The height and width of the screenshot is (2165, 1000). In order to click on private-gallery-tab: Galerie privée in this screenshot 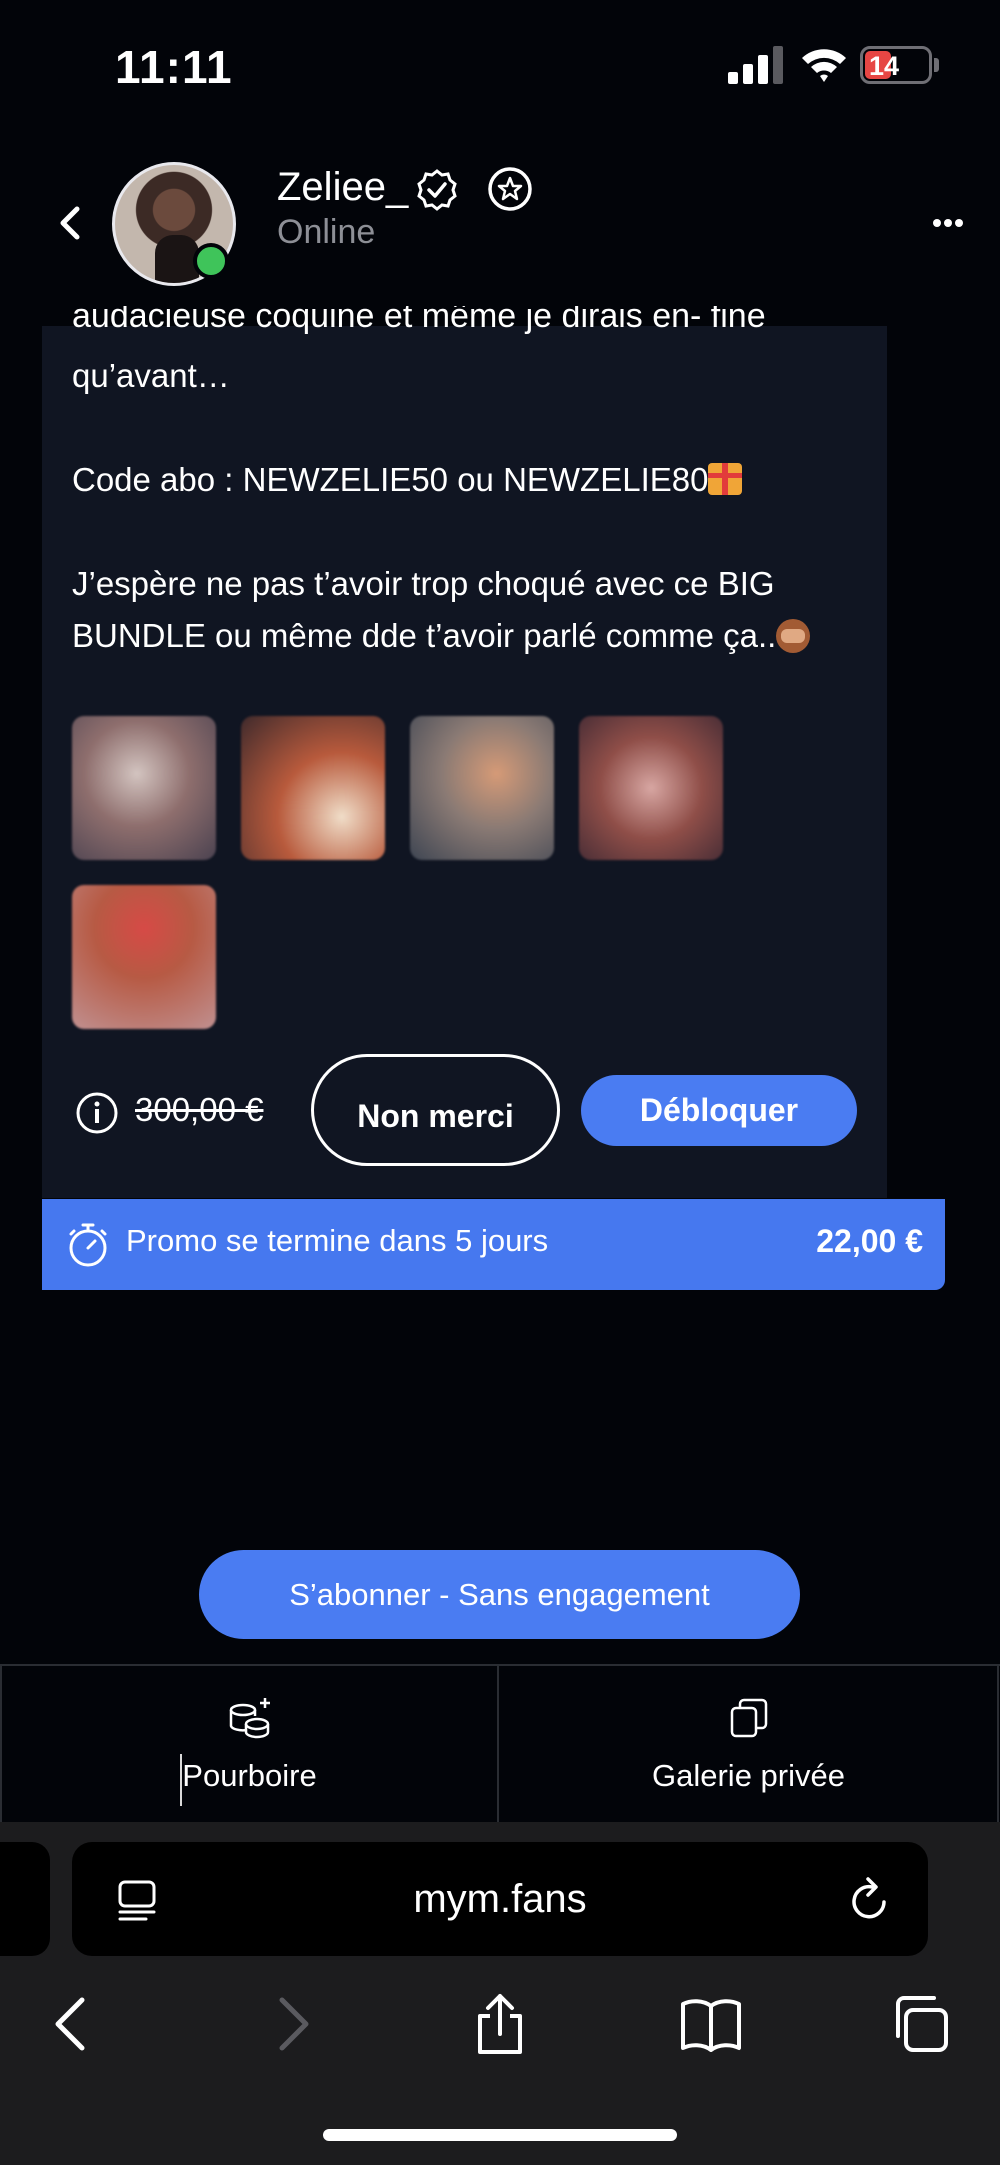, I will do `click(749, 1744)`.